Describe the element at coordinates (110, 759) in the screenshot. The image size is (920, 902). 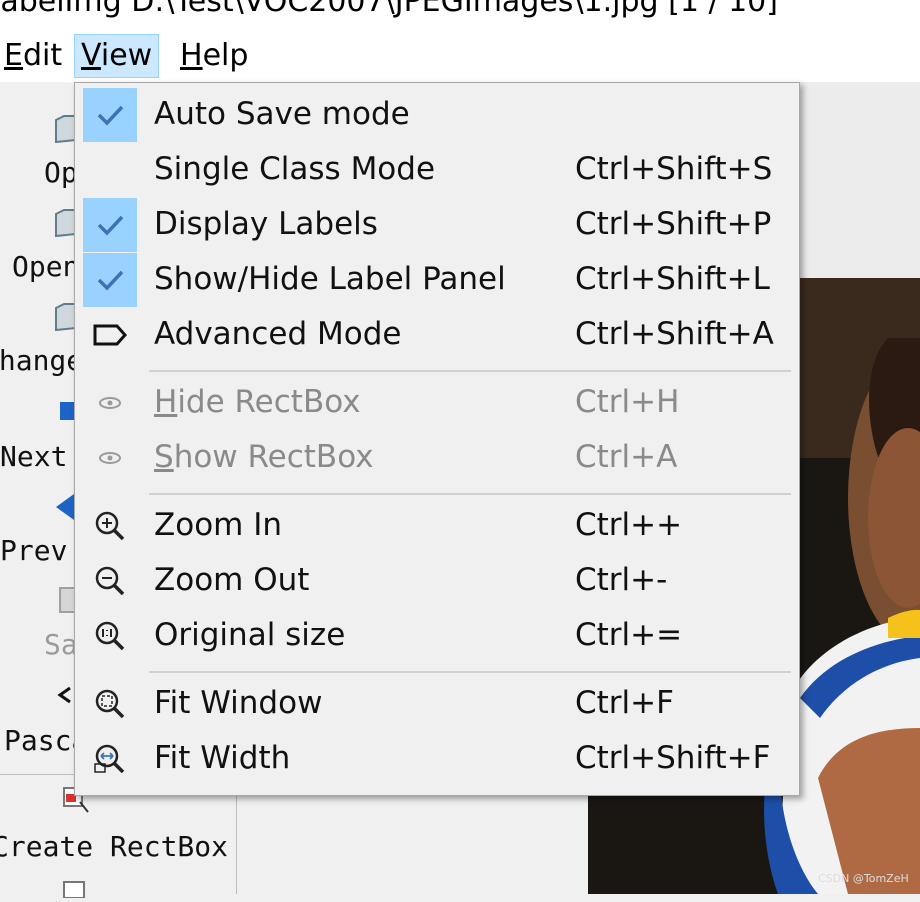
I see `fit-width-icon` at that location.